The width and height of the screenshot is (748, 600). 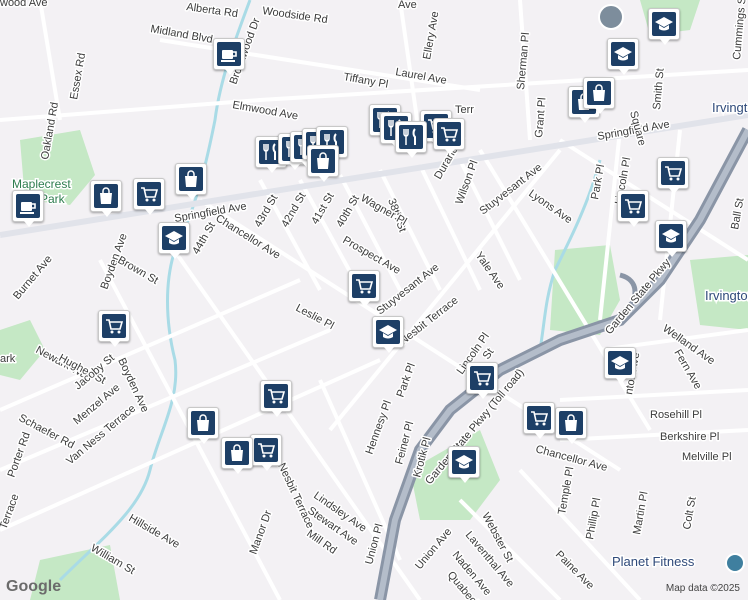 What do you see at coordinates (409, 136) in the screenshot?
I see `restaurant-icon` at bounding box center [409, 136].